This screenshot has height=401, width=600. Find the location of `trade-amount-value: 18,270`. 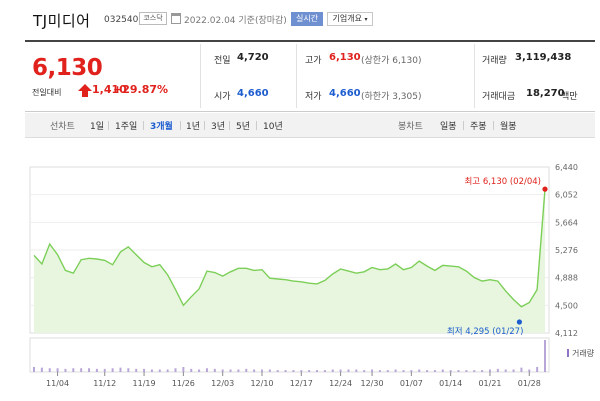

trade-amount-value: 18,270 is located at coordinates (545, 93).